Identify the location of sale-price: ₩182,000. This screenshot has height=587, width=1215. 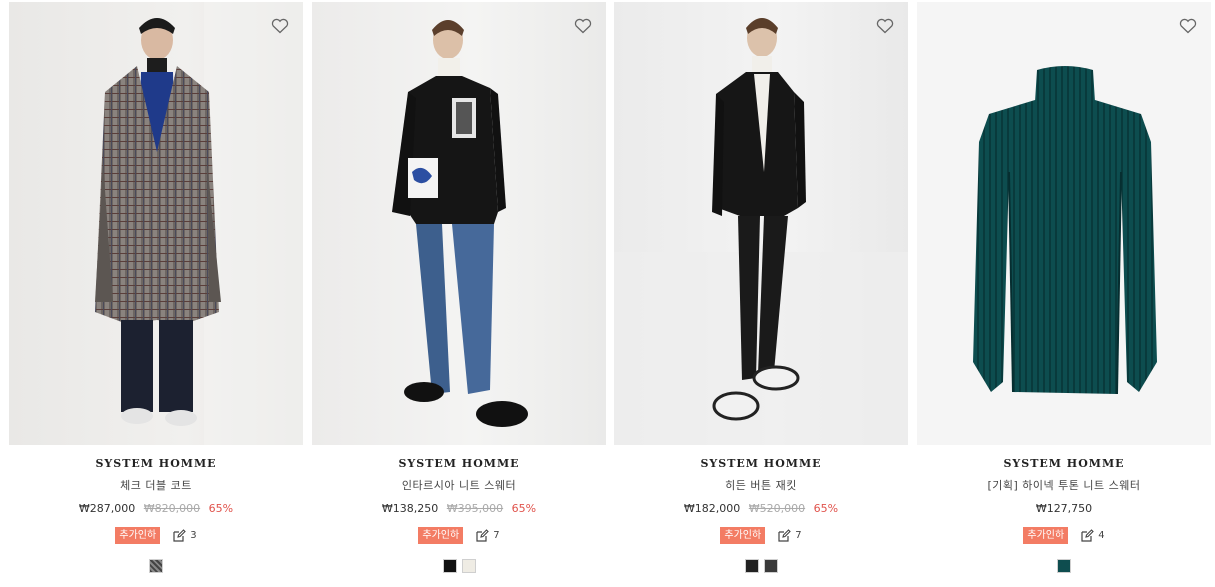
(712, 508).